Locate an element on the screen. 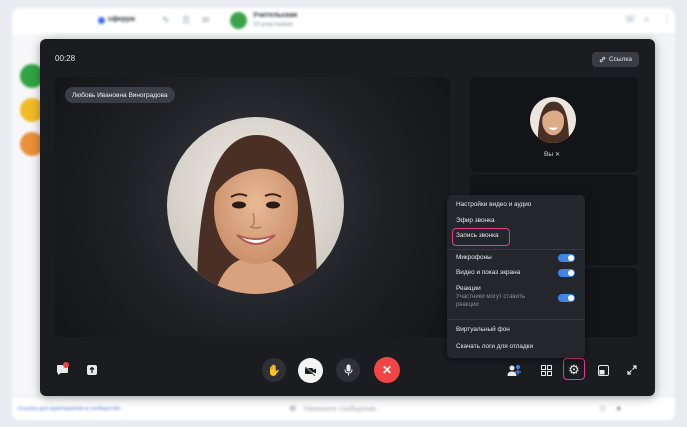  reactions-description: Участники могут ставить реакции is located at coordinates (490, 301).